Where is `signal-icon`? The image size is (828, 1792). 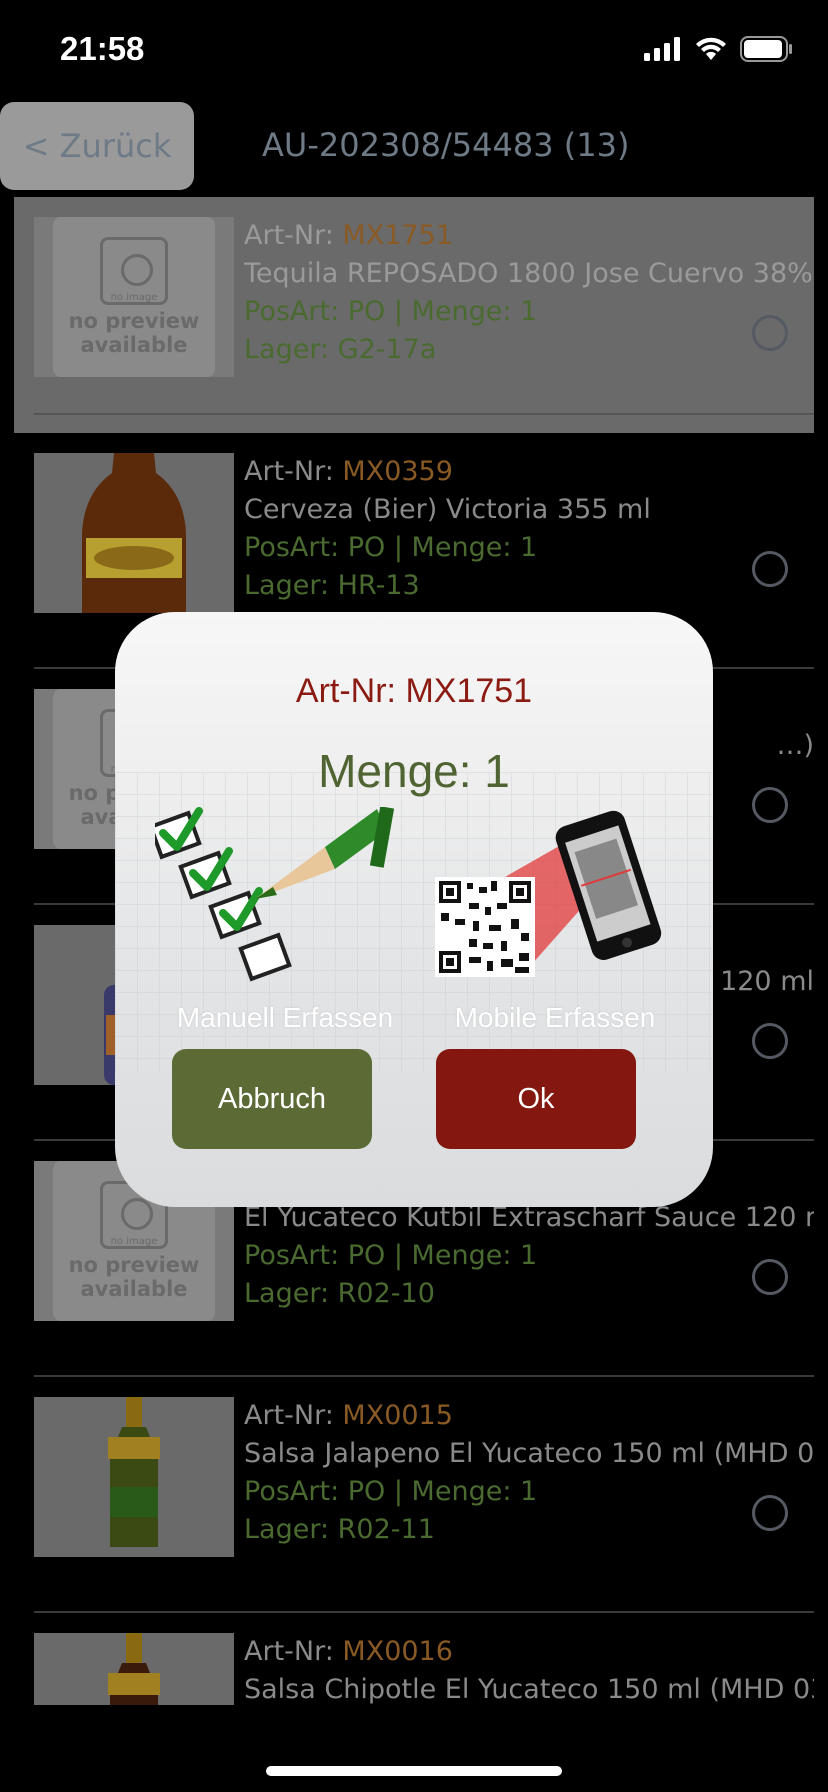
signal-icon is located at coordinates (662, 49).